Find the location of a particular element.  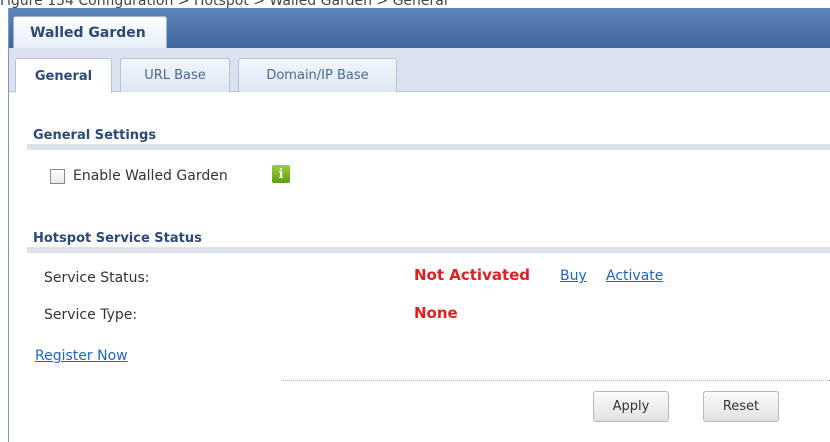

tab-walled-garden: Walled Garden is located at coordinates (90, 32).